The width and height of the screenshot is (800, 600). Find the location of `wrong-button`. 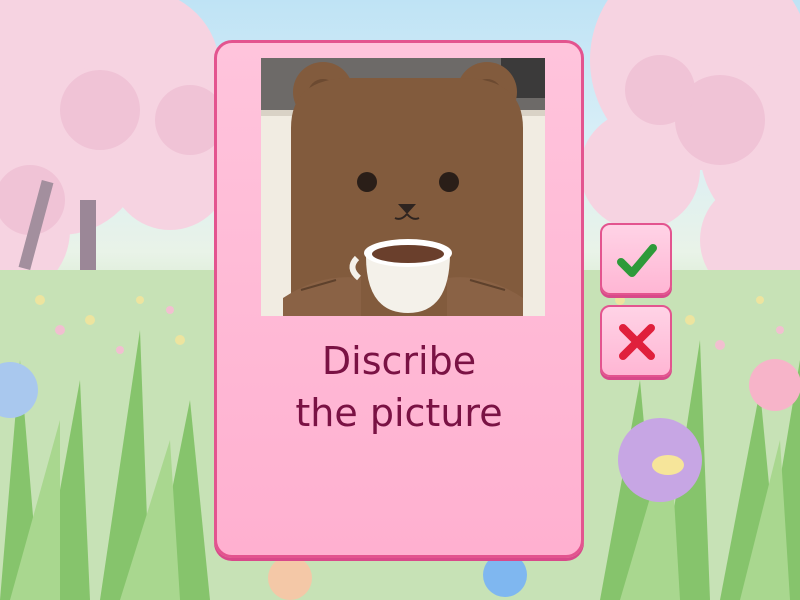

wrong-button is located at coordinates (636, 341).